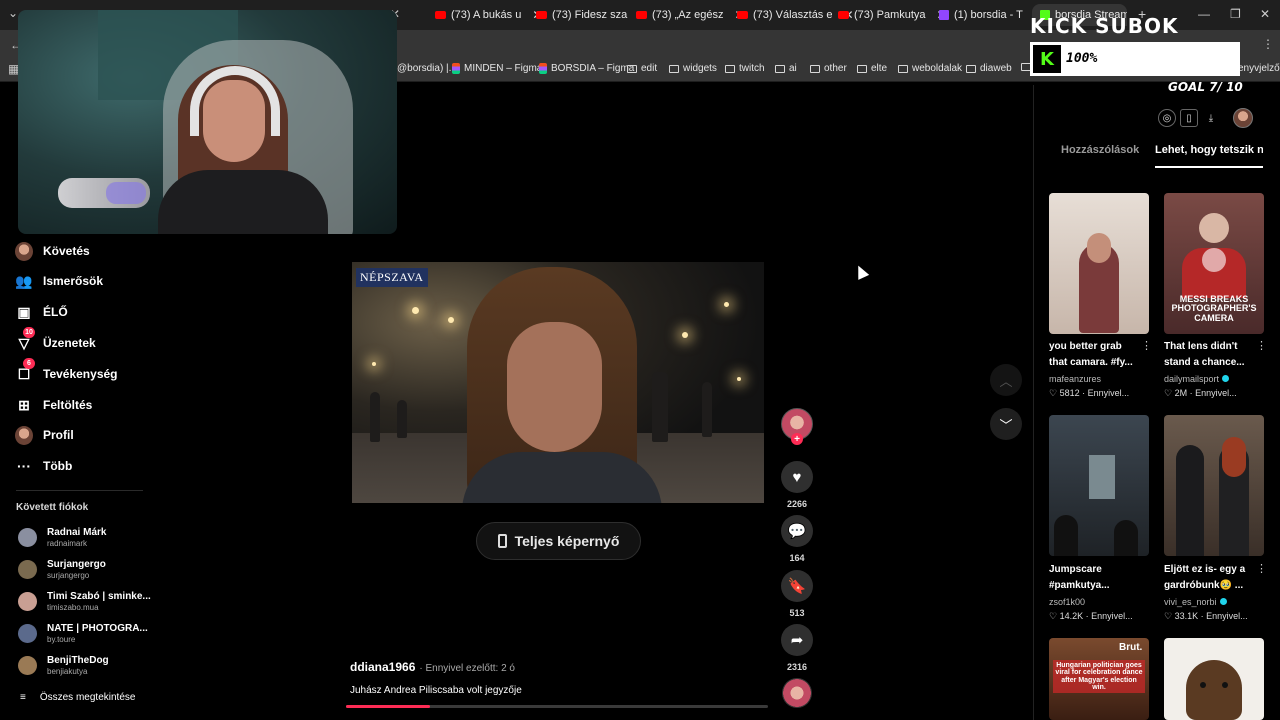  I want to click on fullscreen-button: Teljes képernyő, so click(558, 541).